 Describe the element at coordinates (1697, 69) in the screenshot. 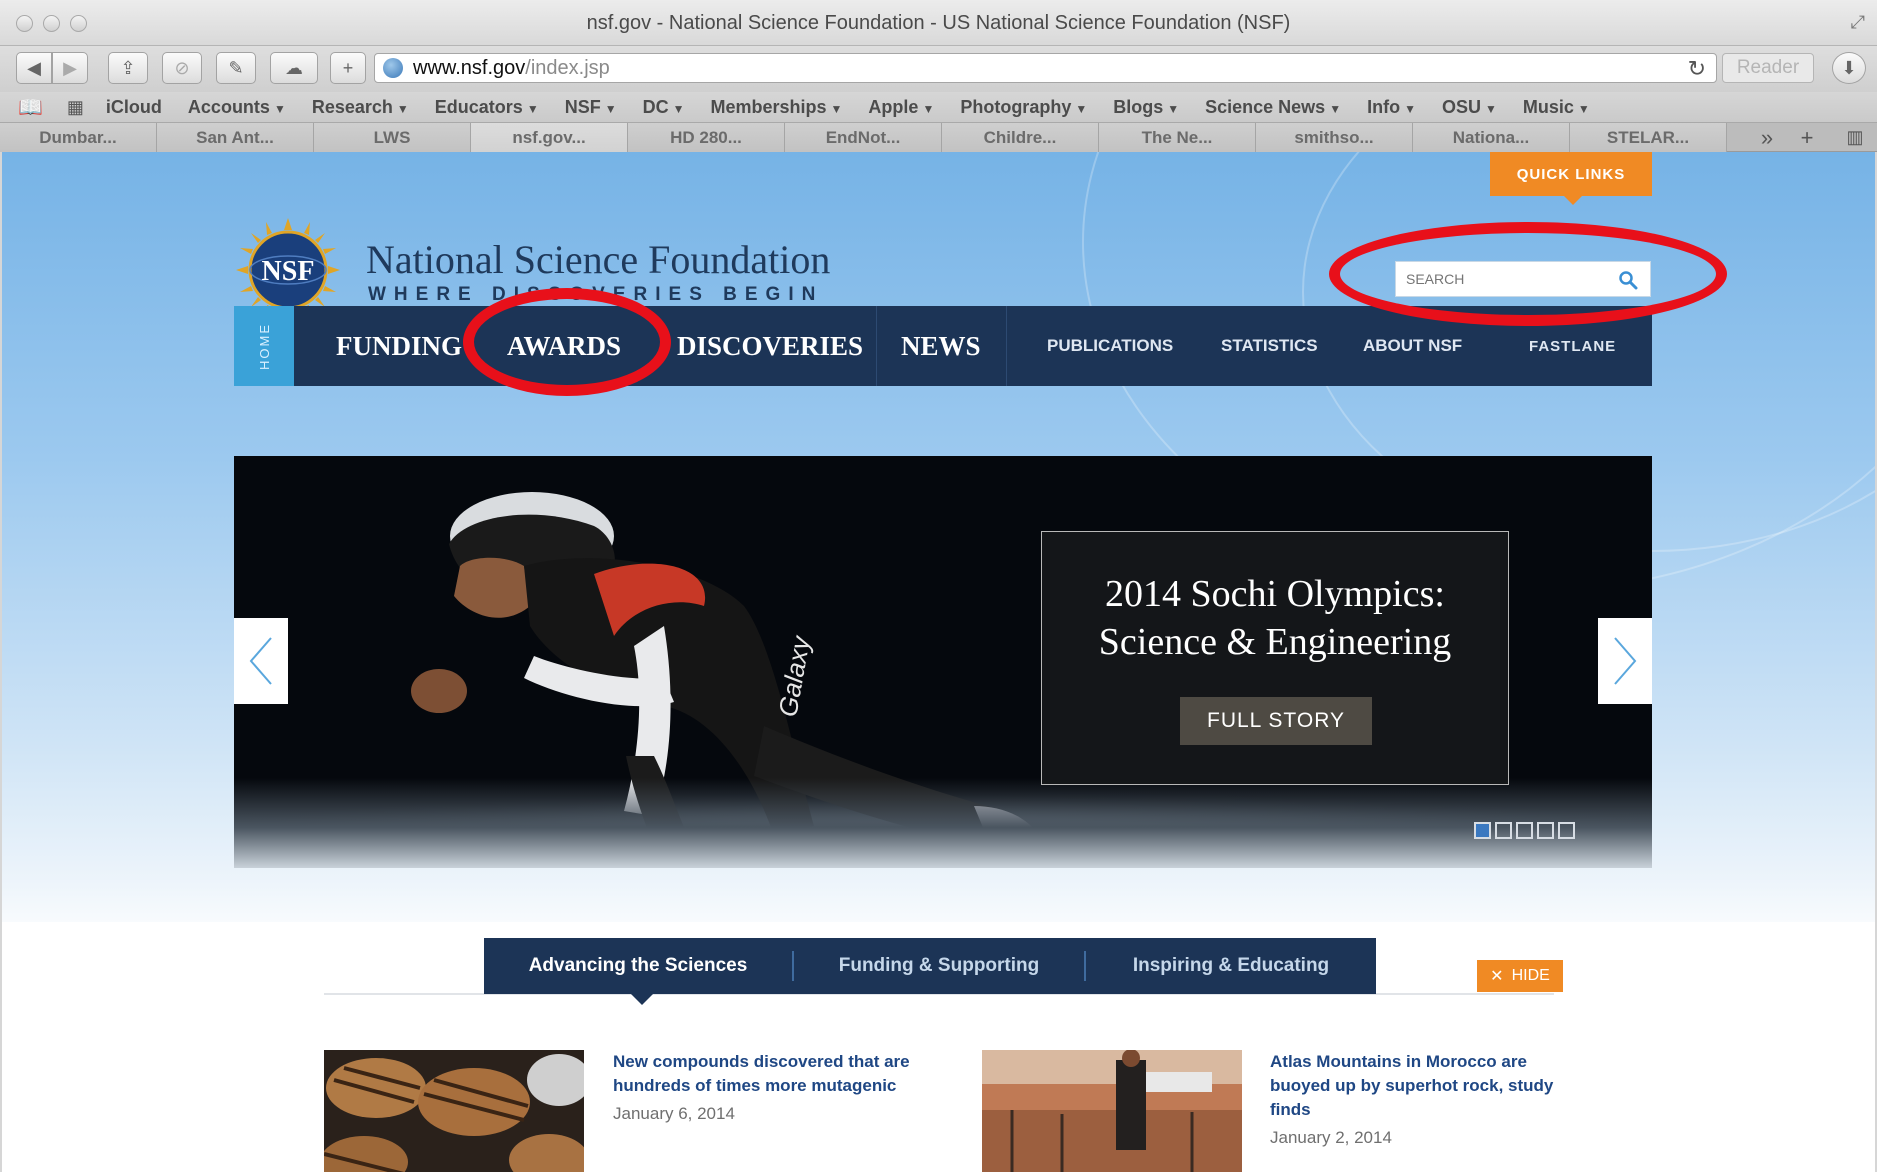

I see `reload-icon: ↻` at that location.